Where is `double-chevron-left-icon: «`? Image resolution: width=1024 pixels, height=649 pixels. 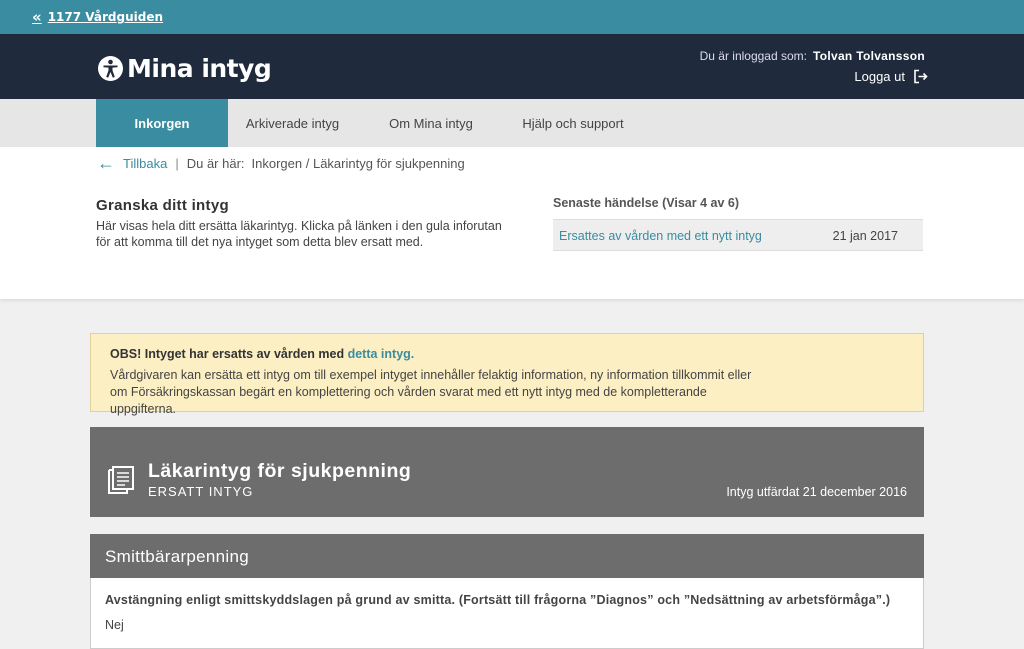 double-chevron-left-icon: « is located at coordinates (37, 17).